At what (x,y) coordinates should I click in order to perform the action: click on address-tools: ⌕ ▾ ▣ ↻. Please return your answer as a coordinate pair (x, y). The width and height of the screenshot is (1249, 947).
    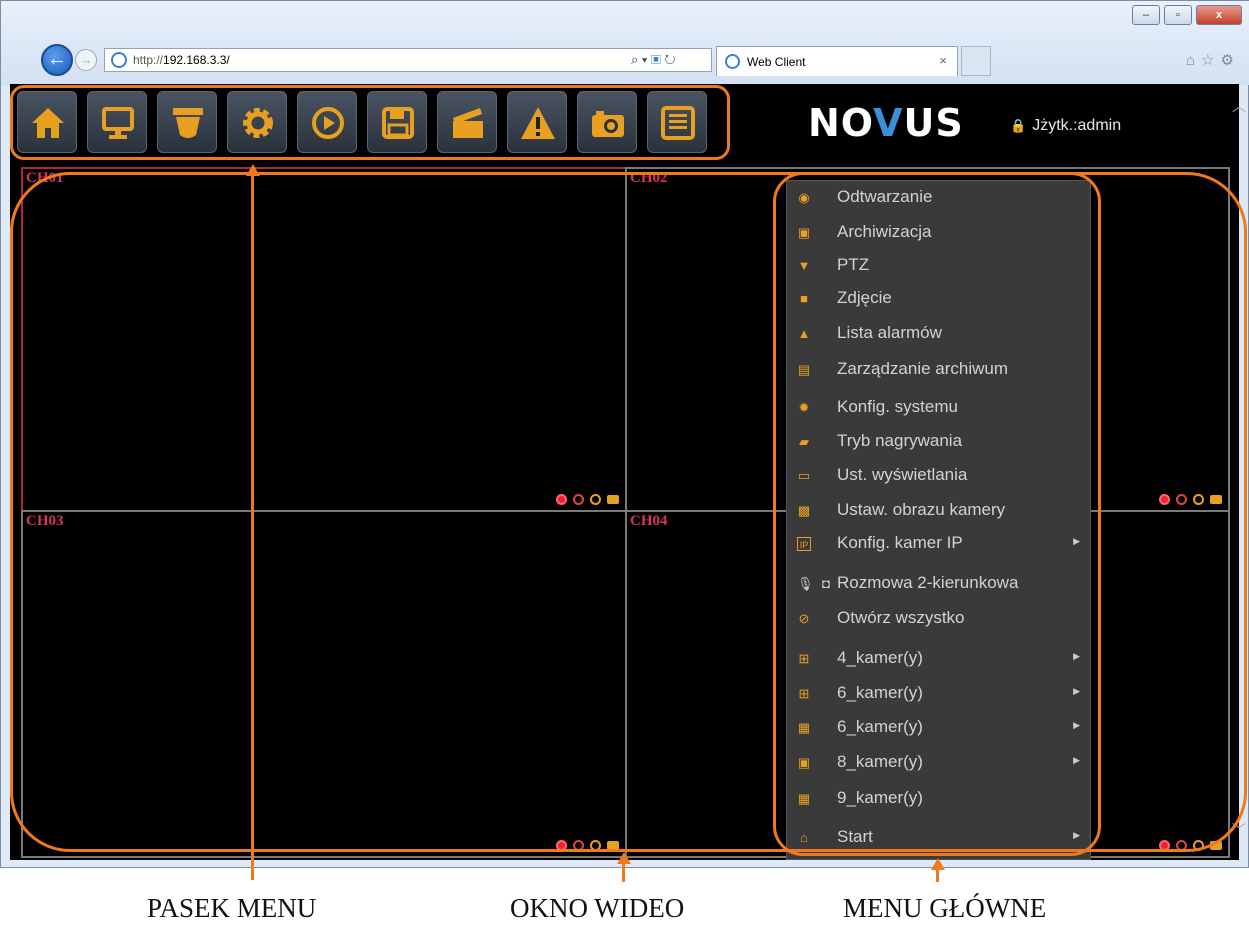
    Looking at the image, I should click on (653, 60).